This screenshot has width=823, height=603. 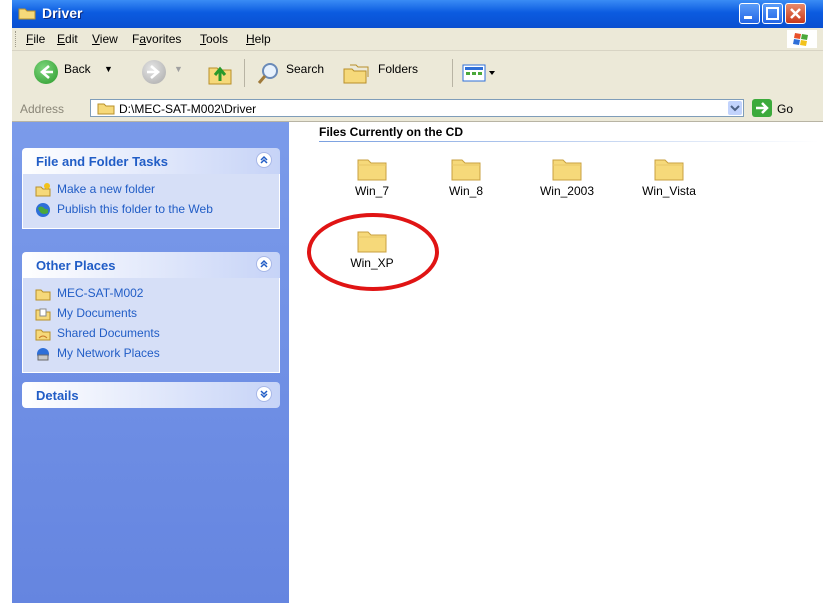 I want to click on title-bar: Driver, so click(x=417, y=14).